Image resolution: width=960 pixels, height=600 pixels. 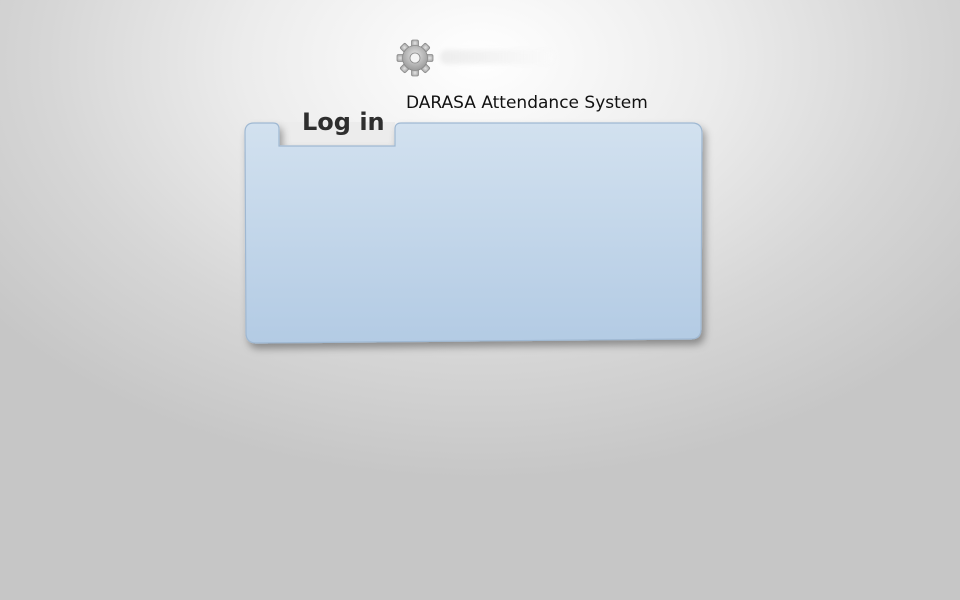 What do you see at coordinates (415, 58) in the screenshot?
I see `gear-icon` at bounding box center [415, 58].